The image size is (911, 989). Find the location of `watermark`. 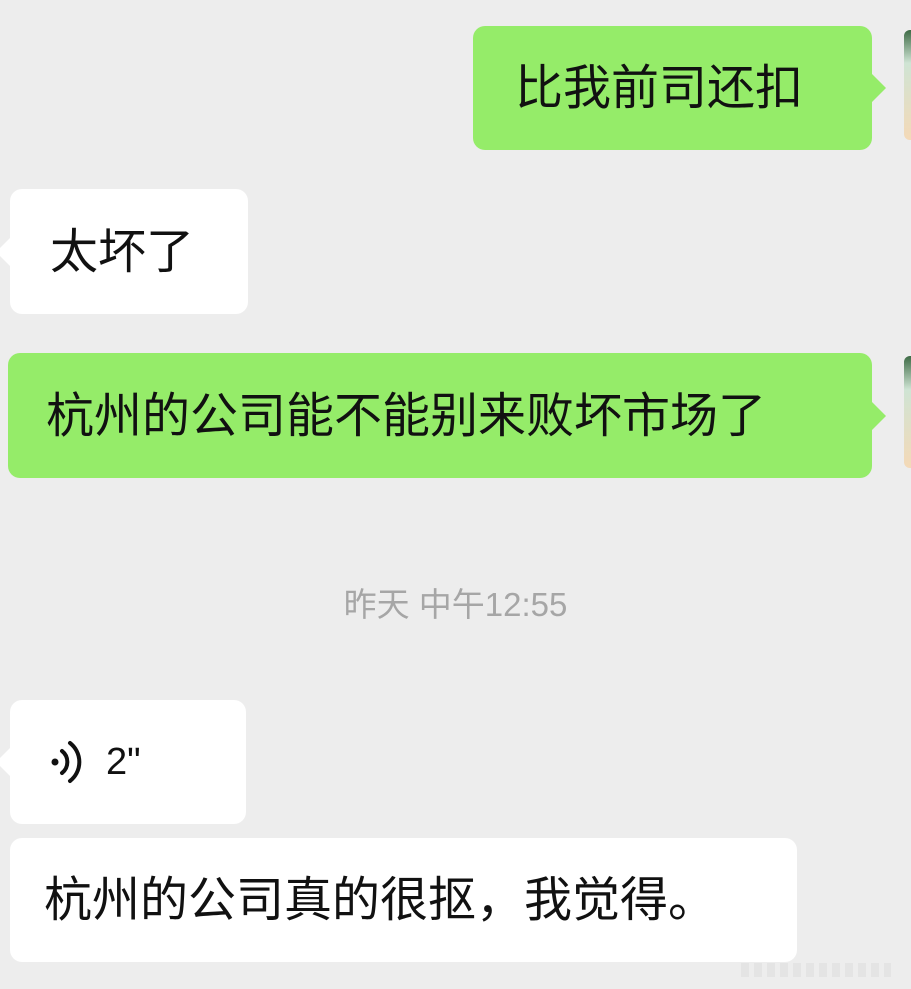

watermark is located at coordinates (816, 970).